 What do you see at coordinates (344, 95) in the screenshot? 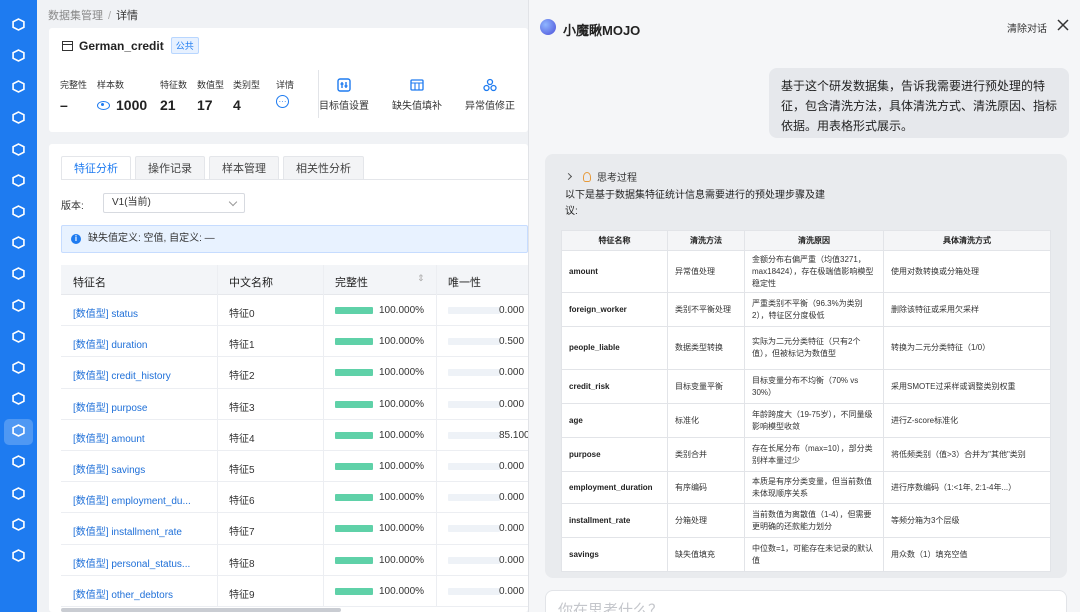
I see `target-setting-button: 目标值设置` at bounding box center [344, 95].